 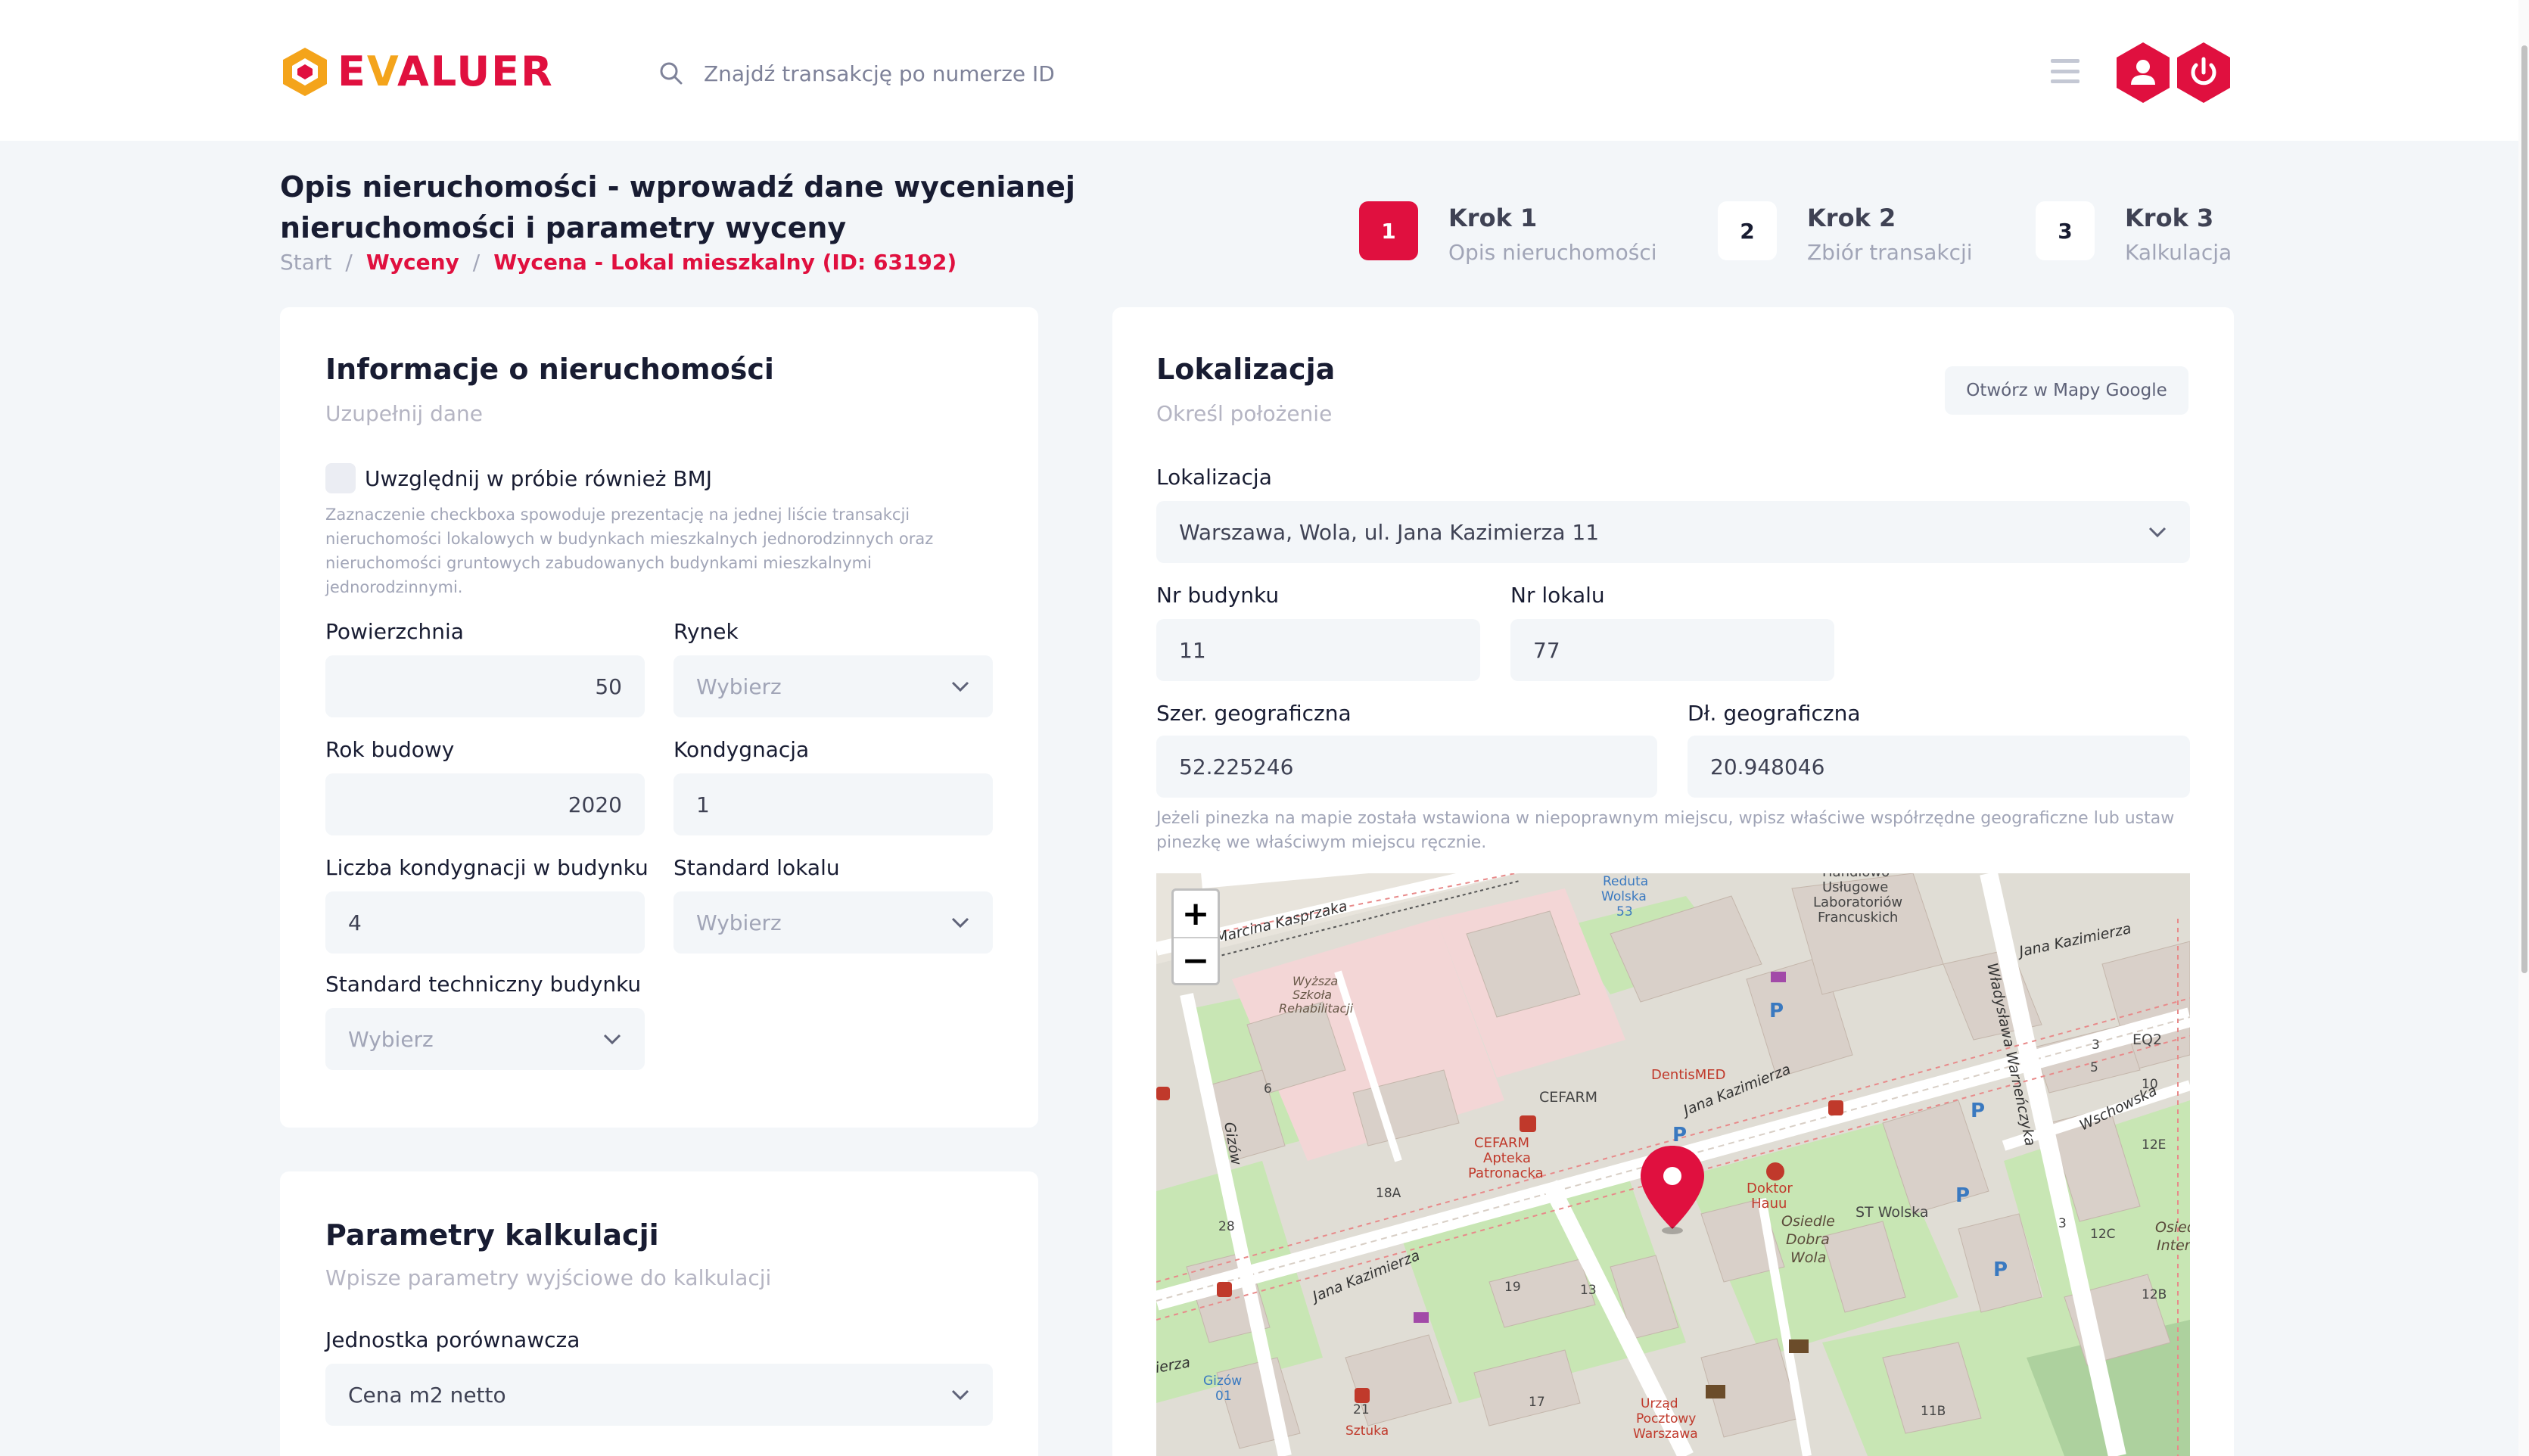 I want to click on unit-number-value: 77, so click(x=1546, y=650).